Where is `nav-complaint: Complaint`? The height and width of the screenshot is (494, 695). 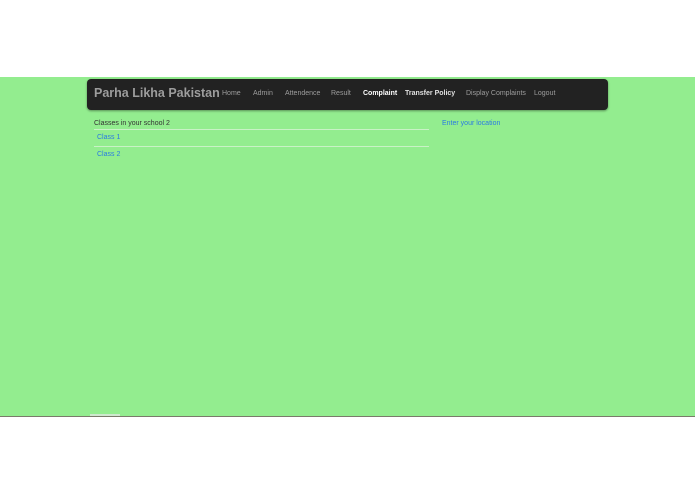
nav-complaint: Complaint is located at coordinates (380, 93).